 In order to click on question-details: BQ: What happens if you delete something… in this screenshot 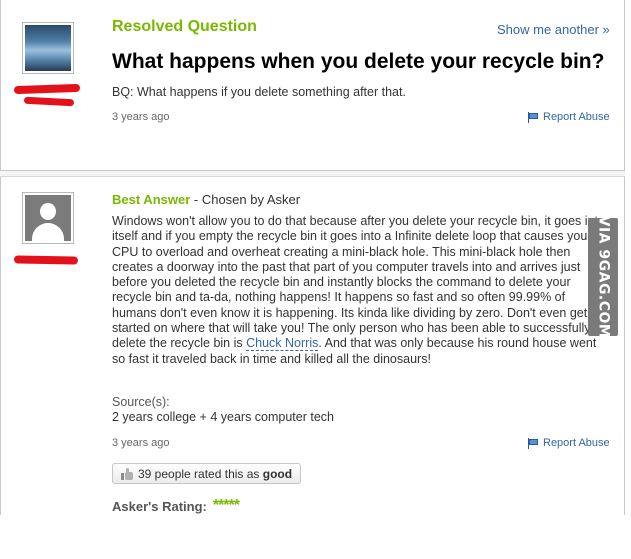, I will do `click(259, 92)`.